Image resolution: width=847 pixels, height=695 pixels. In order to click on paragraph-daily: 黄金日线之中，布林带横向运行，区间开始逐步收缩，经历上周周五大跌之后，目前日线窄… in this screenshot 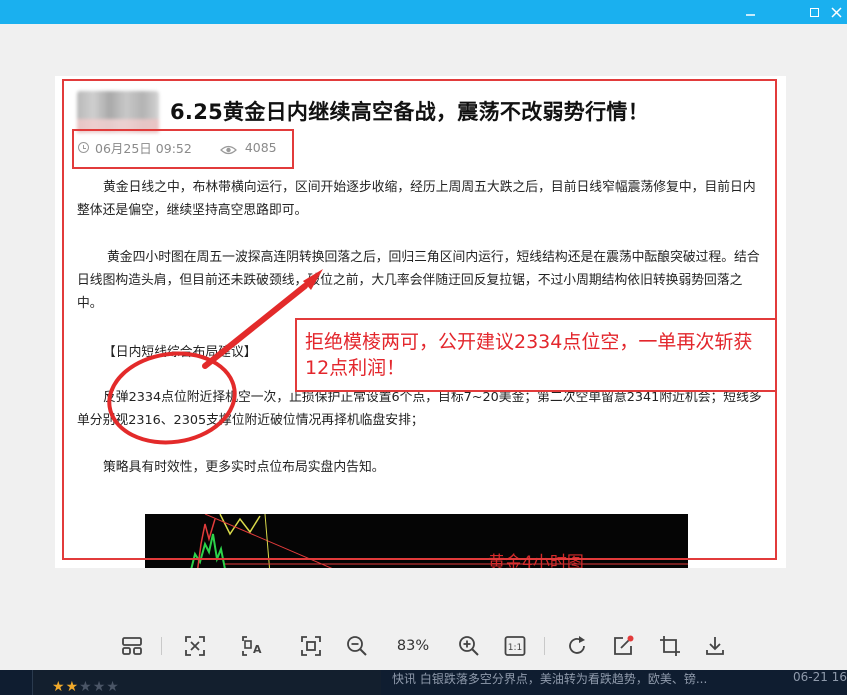, I will do `click(416, 199)`.